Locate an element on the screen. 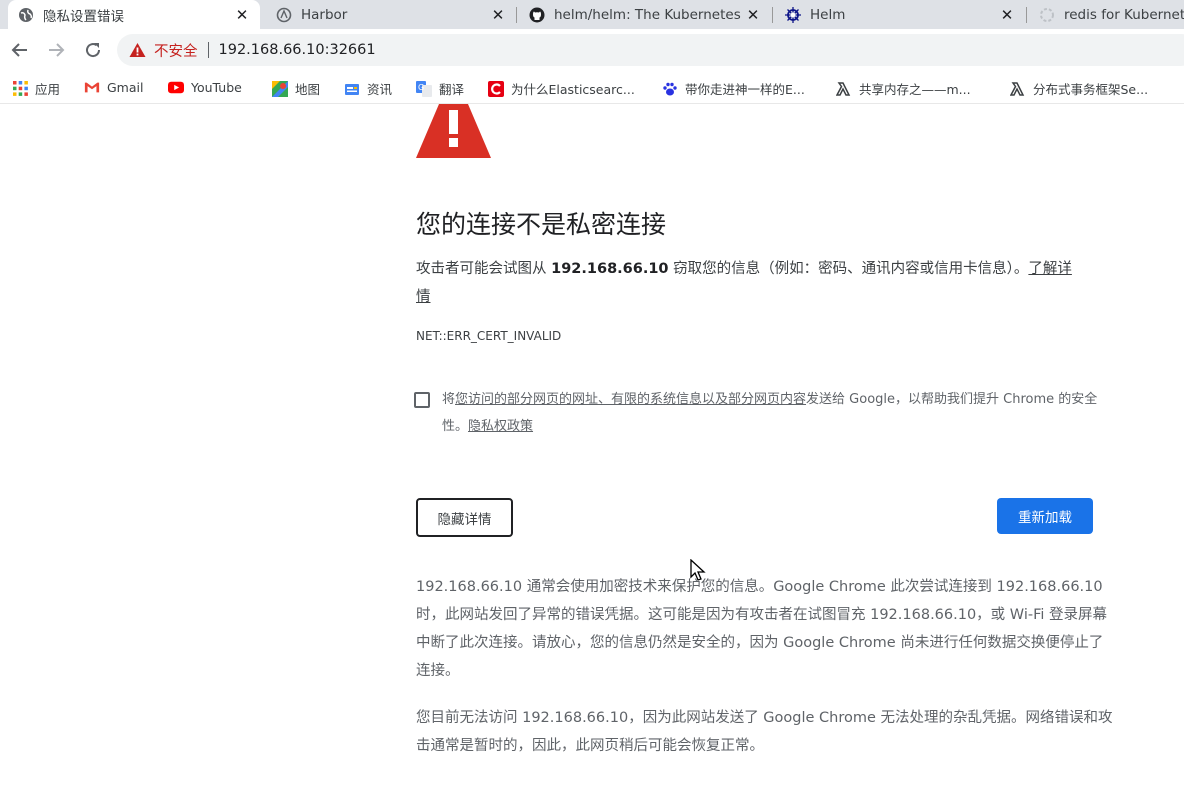 The height and width of the screenshot is (785, 1184). forward-button is located at coordinates (56, 50).